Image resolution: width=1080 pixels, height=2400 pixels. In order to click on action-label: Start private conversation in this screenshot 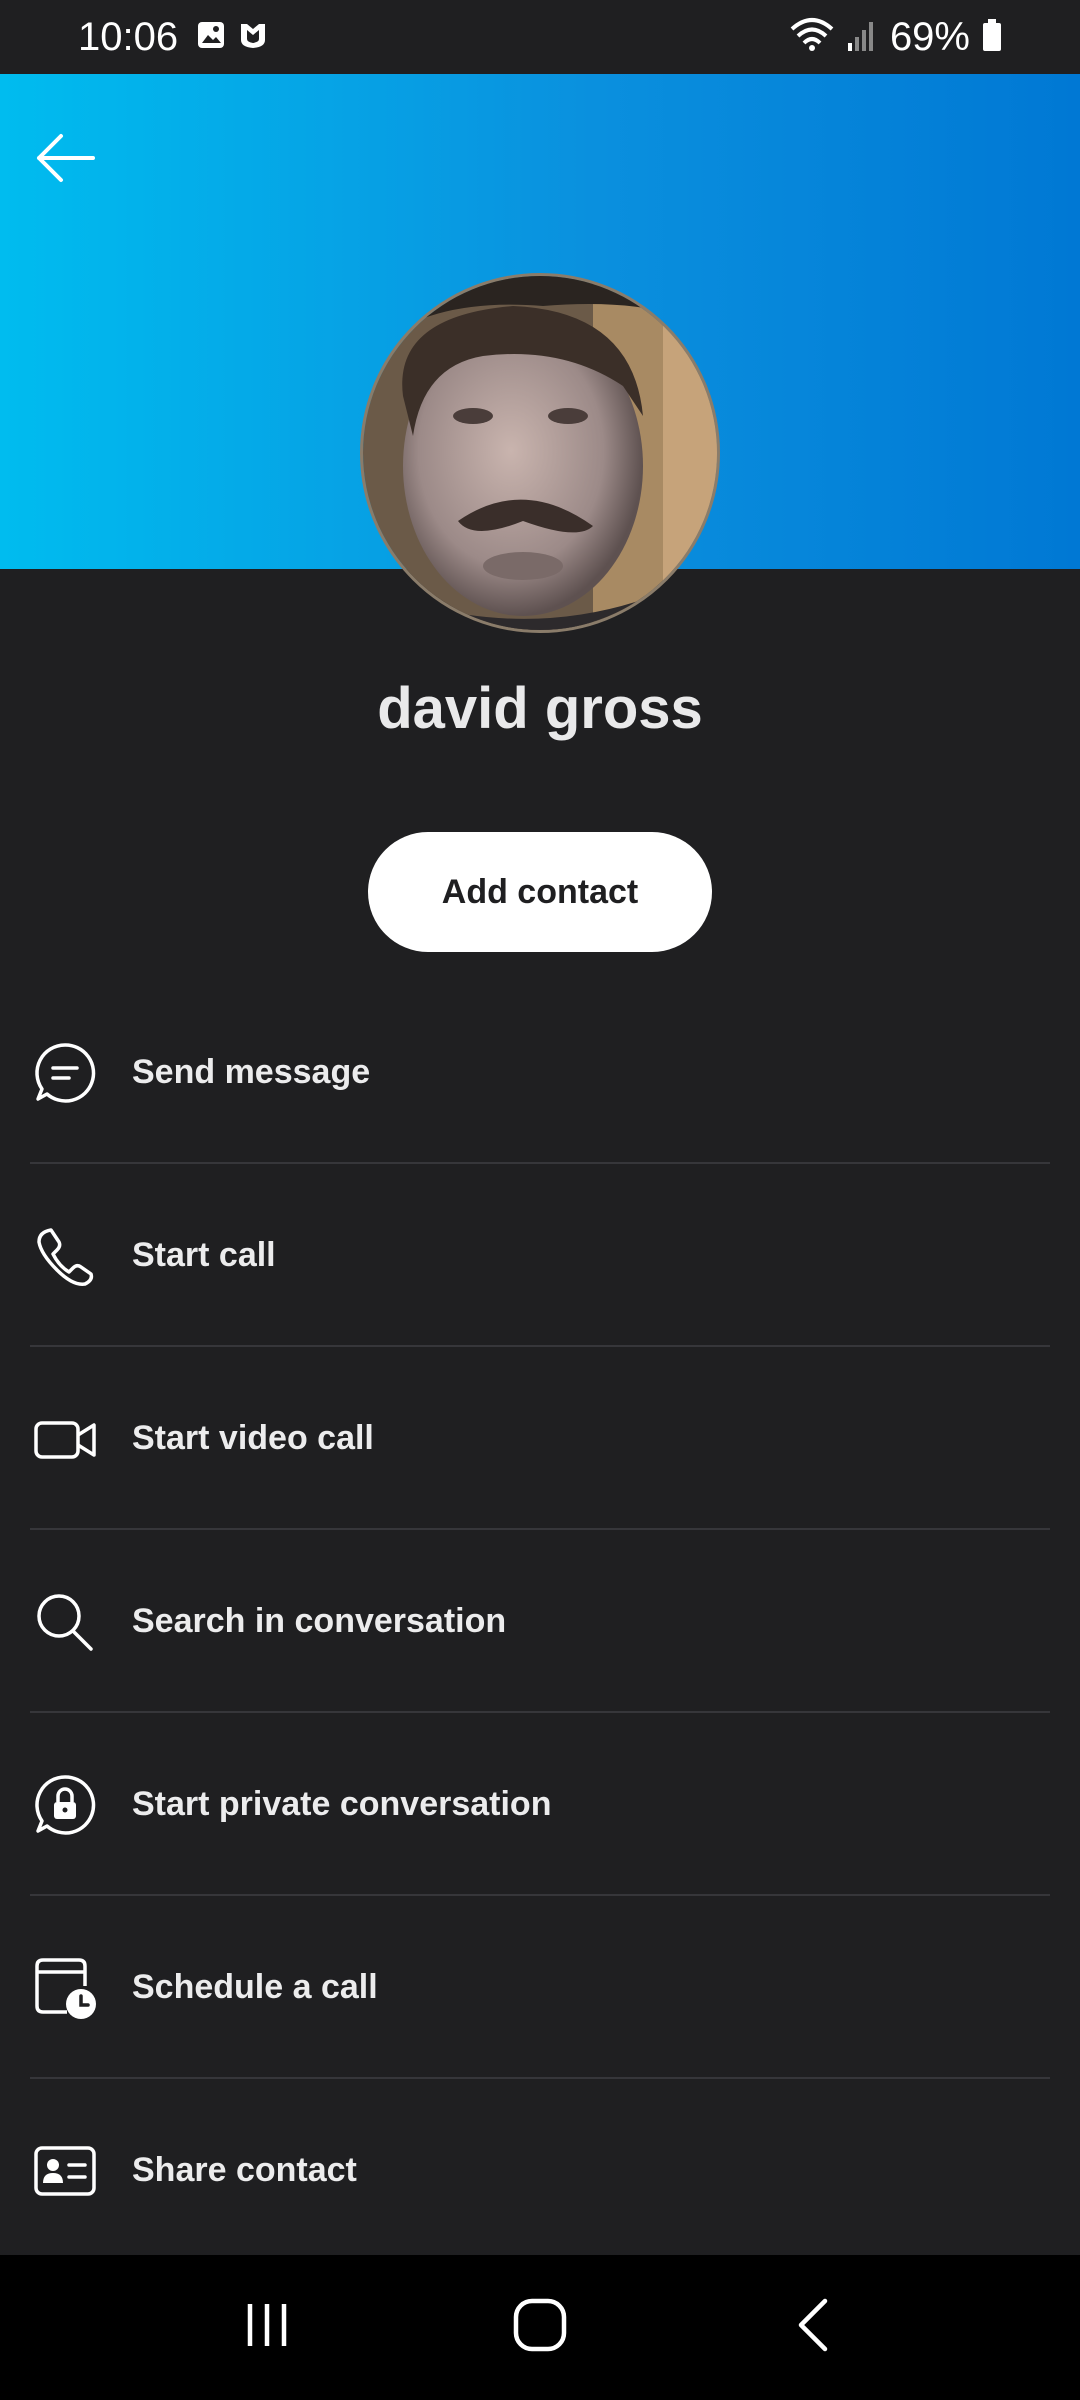, I will do `click(342, 1804)`.